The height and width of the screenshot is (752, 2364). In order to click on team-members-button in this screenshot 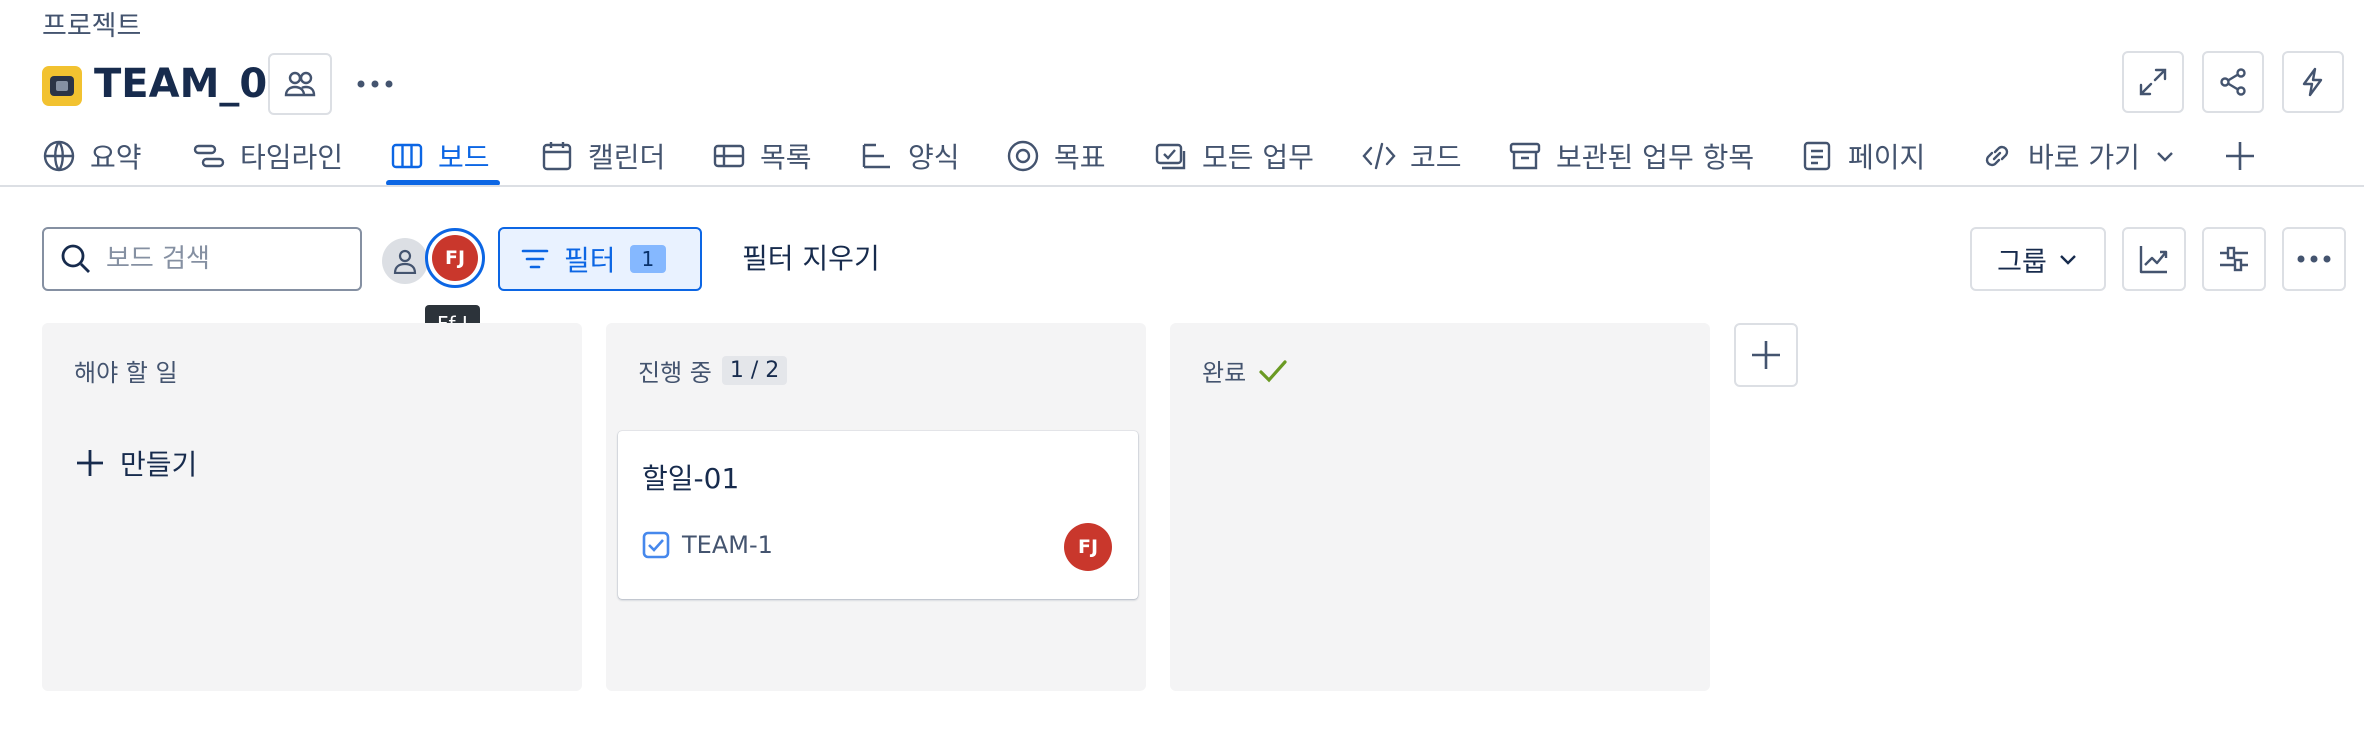, I will do `click(300, 84)`.